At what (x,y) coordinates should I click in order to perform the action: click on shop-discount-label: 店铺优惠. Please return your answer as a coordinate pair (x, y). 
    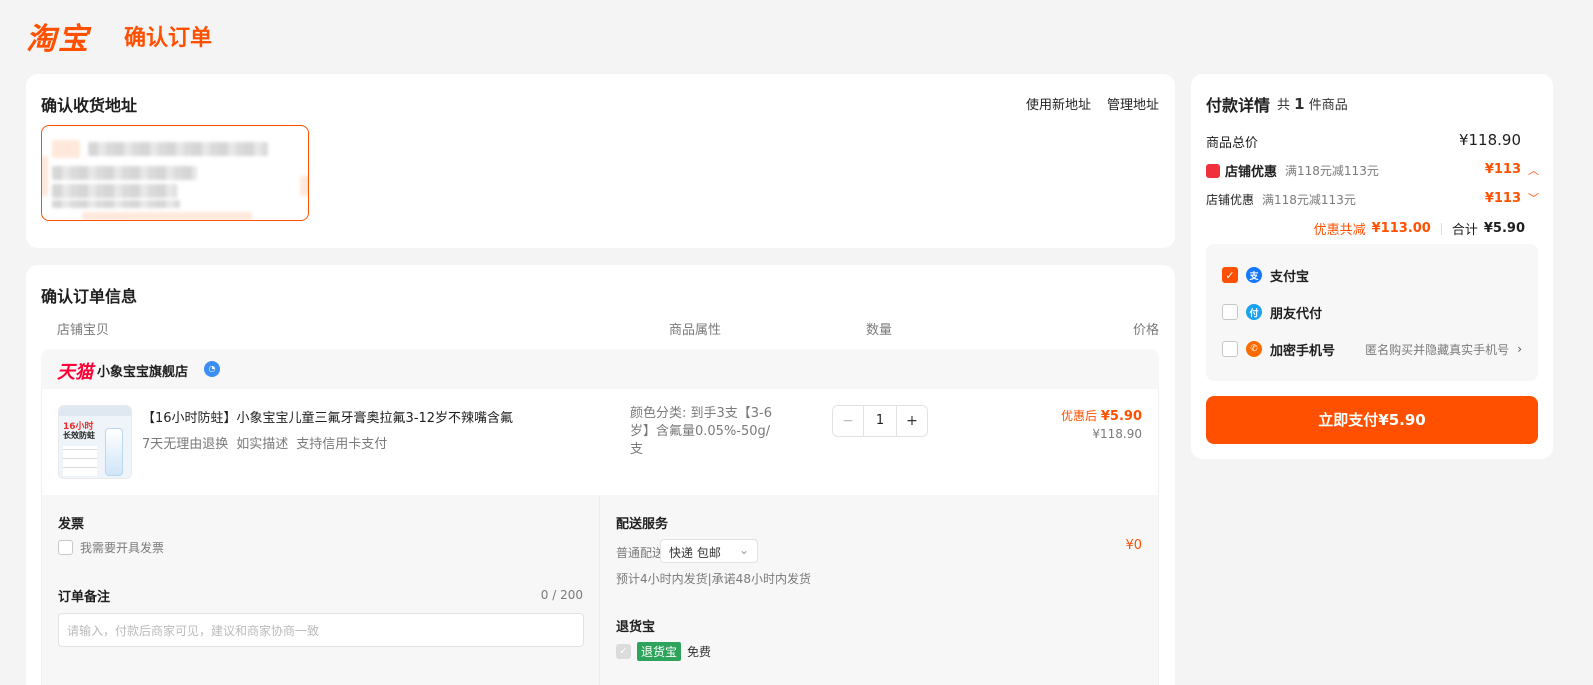
    Looking at the image, I should click on (1251, 172).